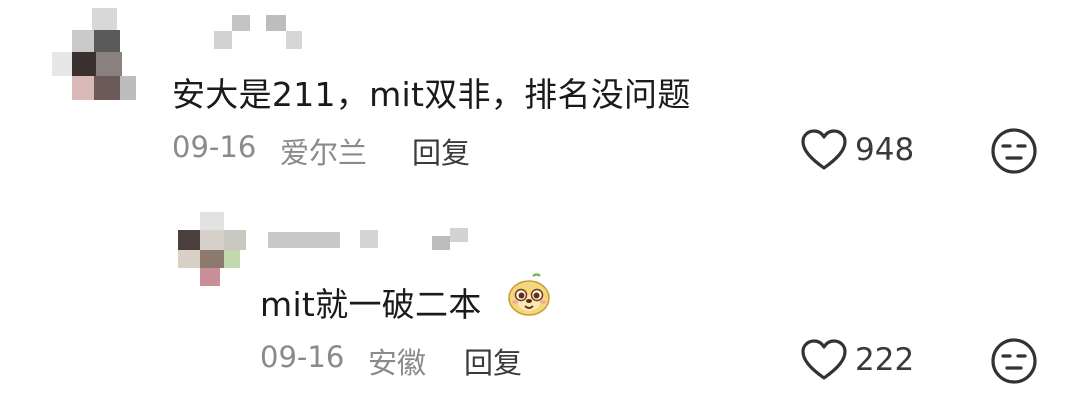  I want to click on avatar, so click(97, 58).